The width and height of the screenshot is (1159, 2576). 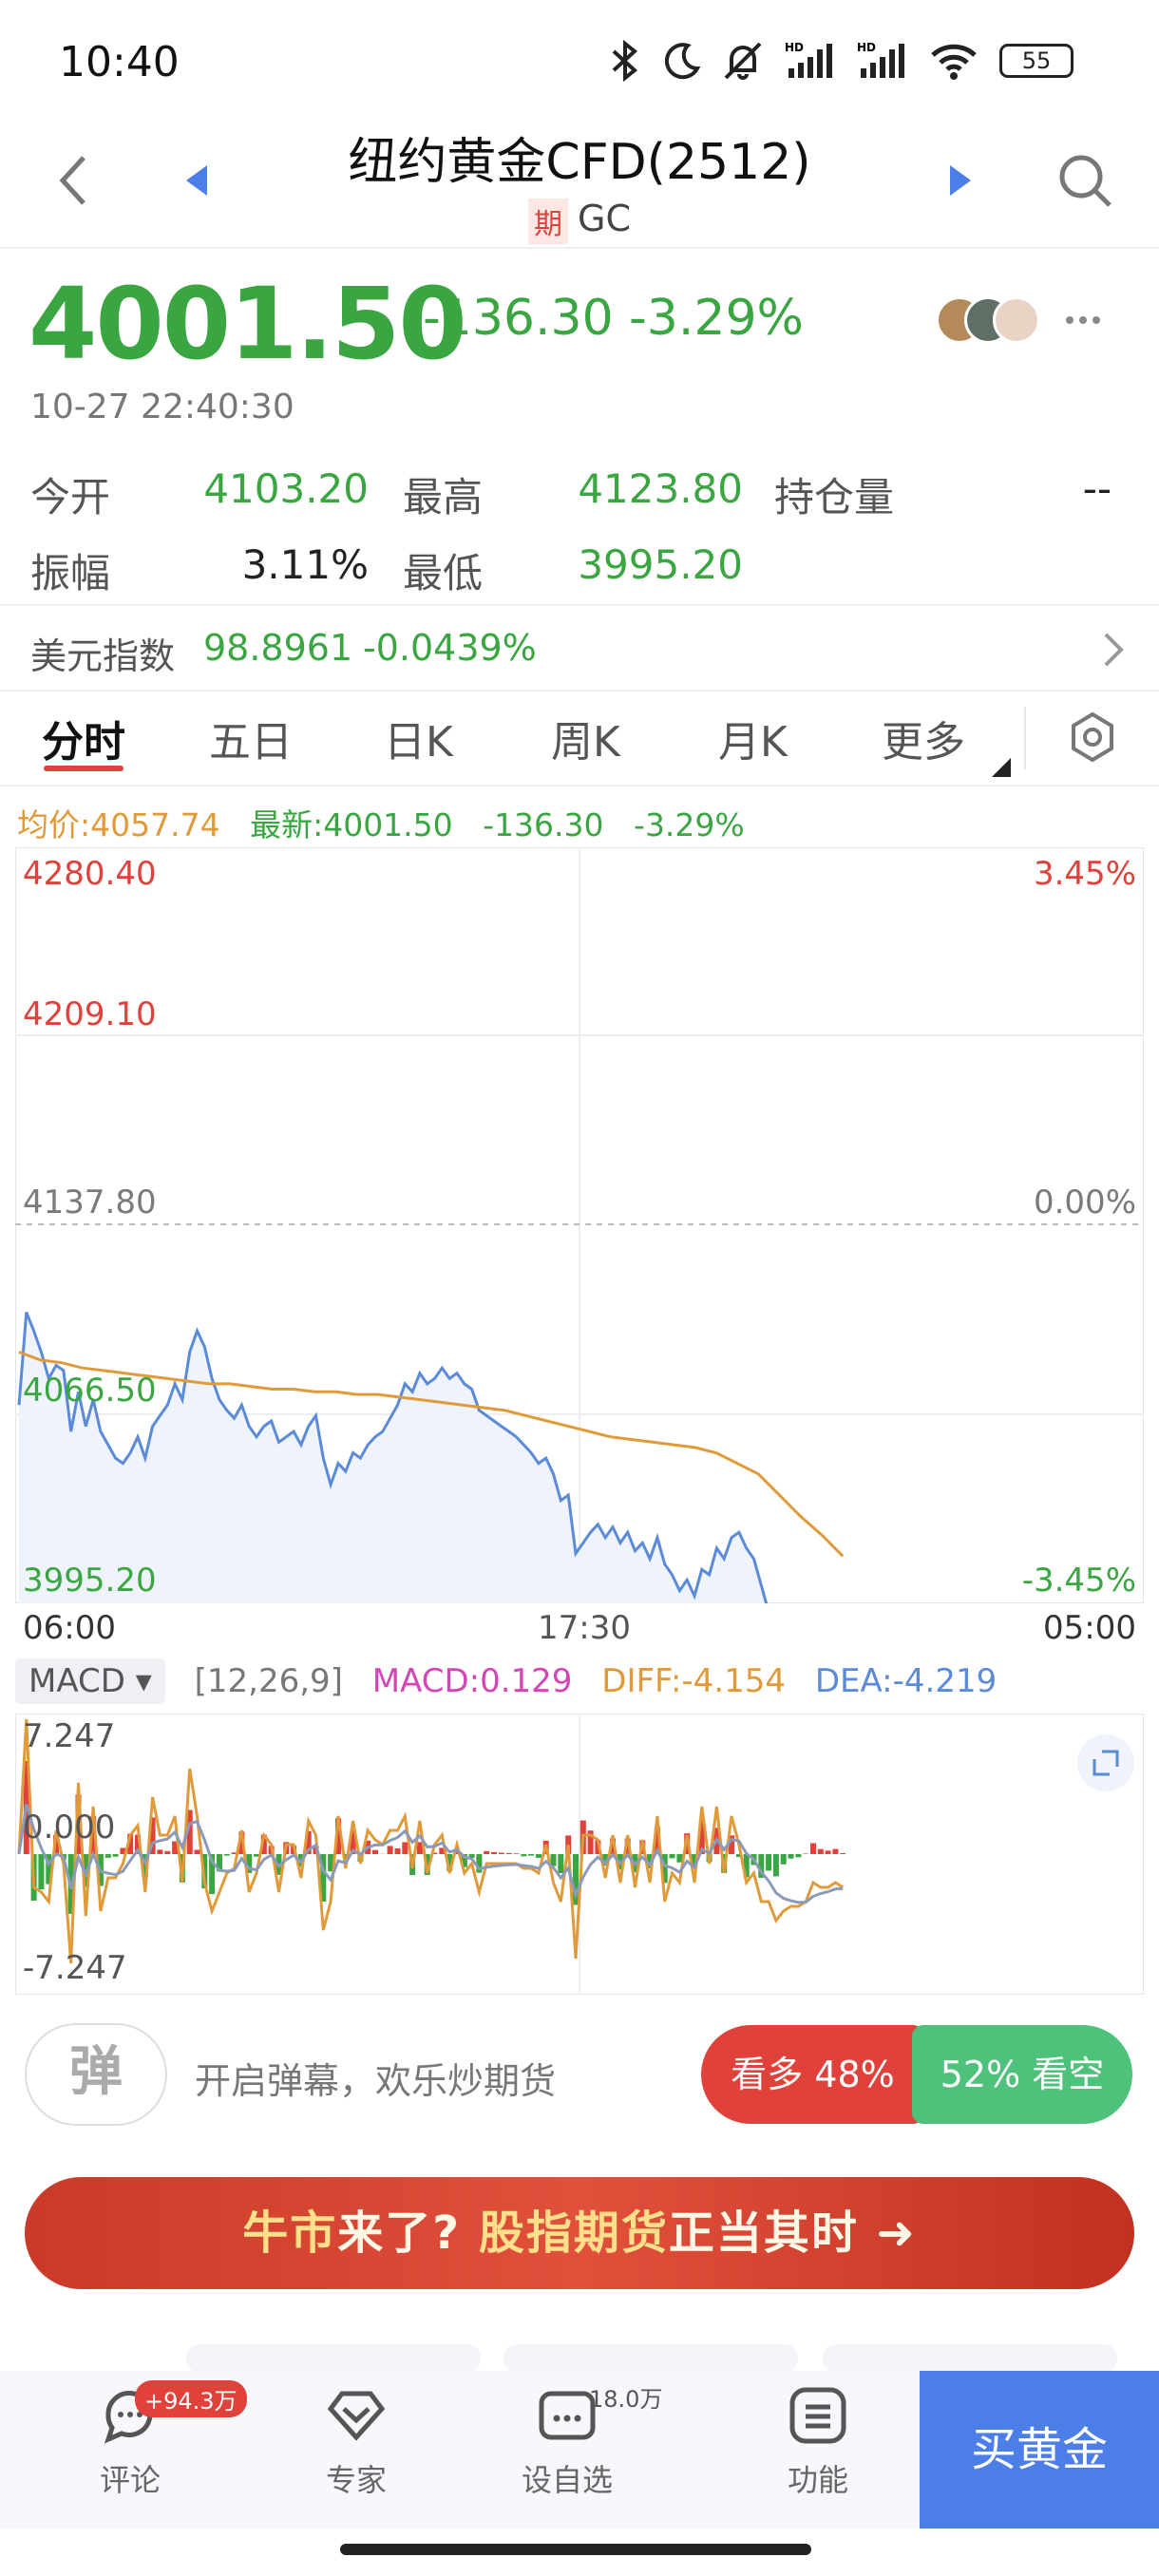 What do you see at coordinates (251, 738) in the screenshot?
I see `tab-5day: 五日` at bounding box center [251, 738].